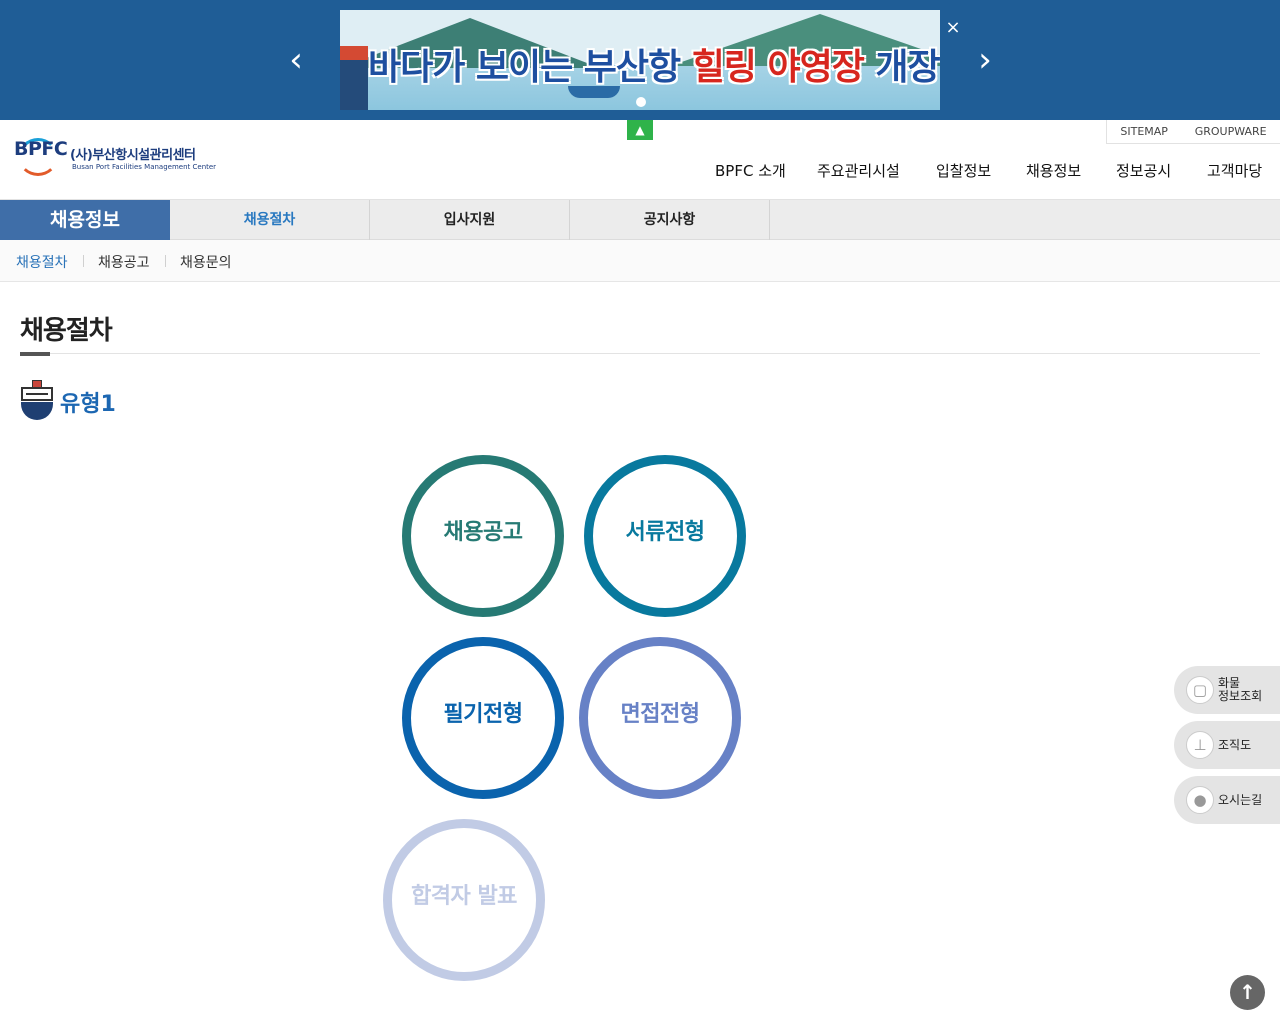  I want to click on banner-pager-dot, so click(641, 102).